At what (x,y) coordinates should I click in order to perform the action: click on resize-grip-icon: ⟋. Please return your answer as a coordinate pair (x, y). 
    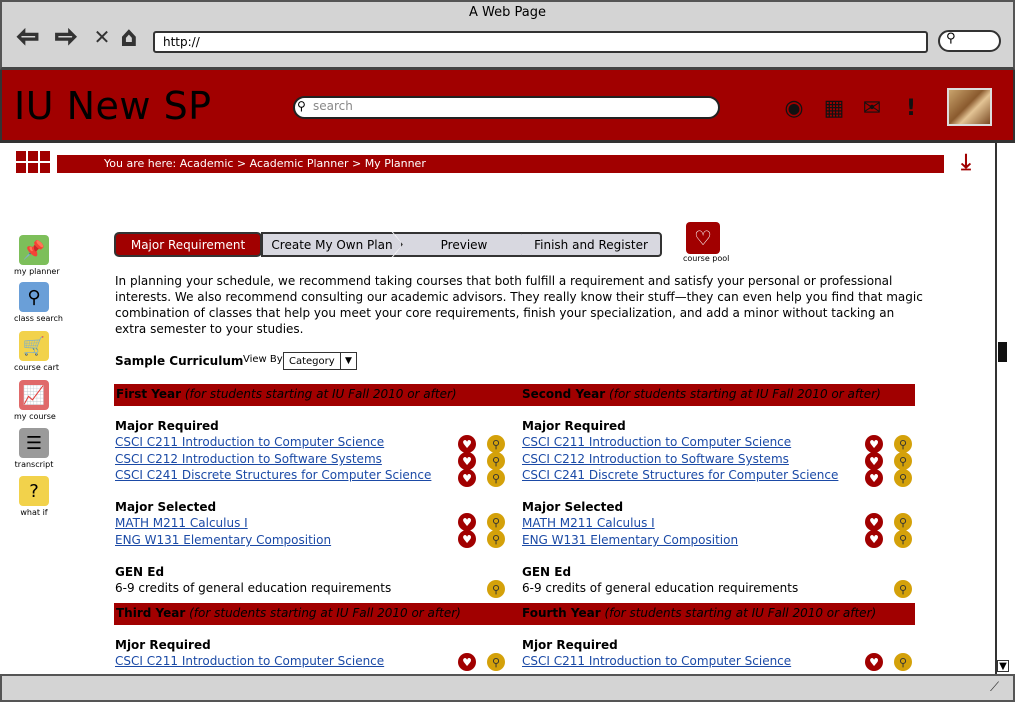
    Looking at the image, I should click on (994, 687).